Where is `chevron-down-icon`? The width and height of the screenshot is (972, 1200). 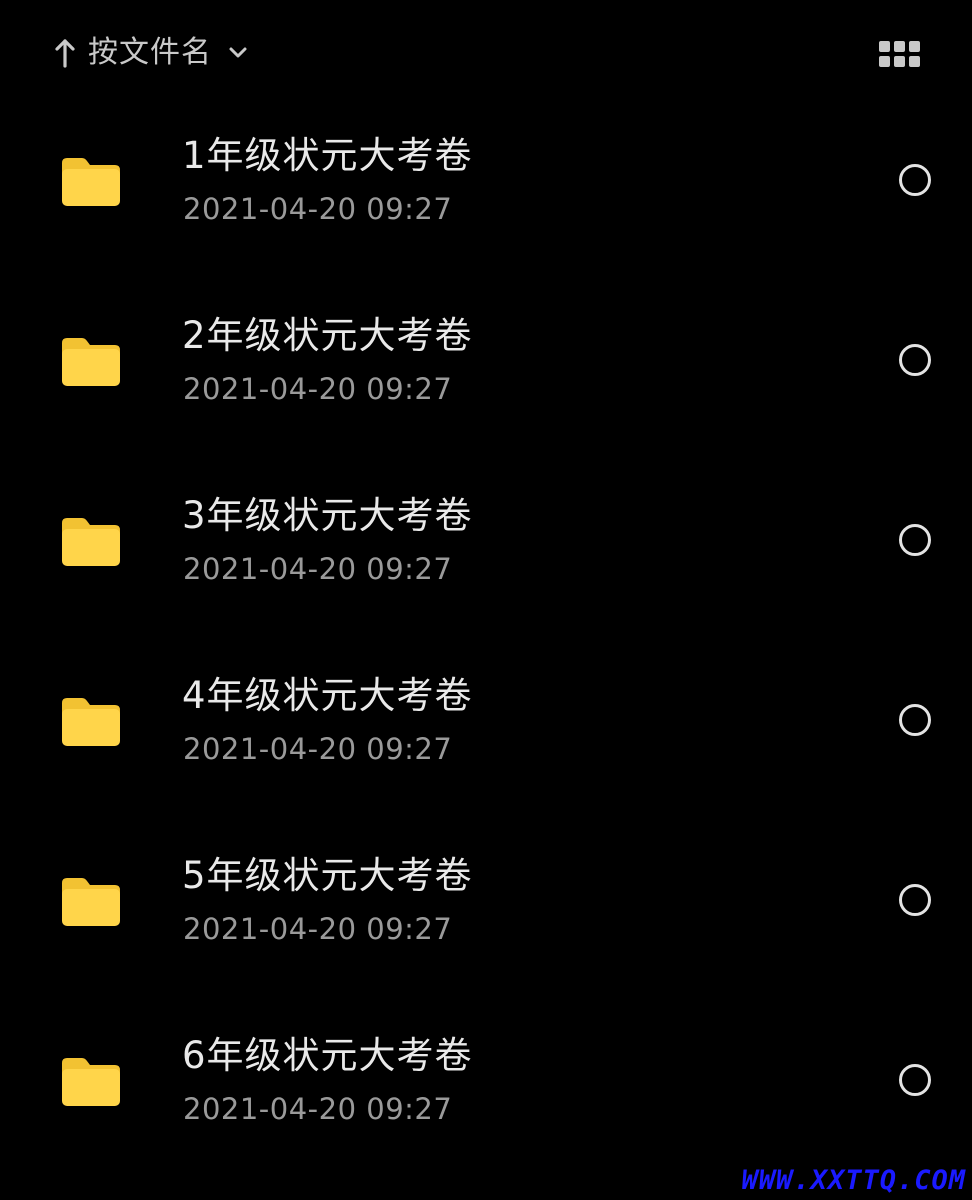
chevron-down-icon is located at coordinates (238, 52).